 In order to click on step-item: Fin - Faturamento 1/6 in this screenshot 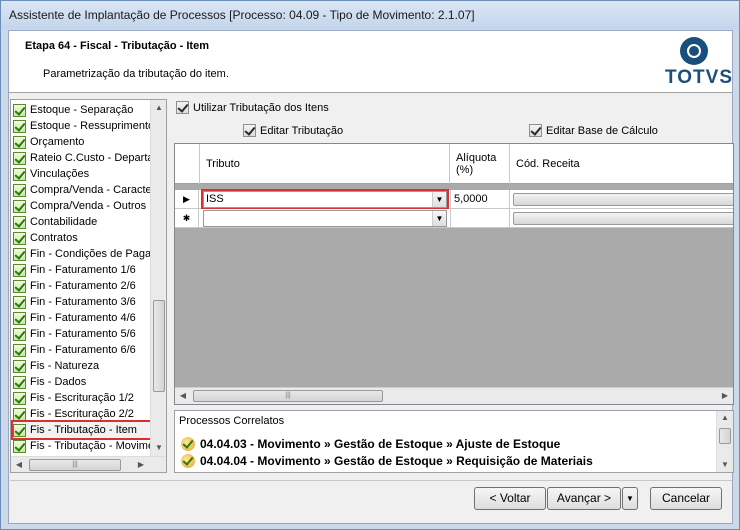, I will do `click(83, 270)`.